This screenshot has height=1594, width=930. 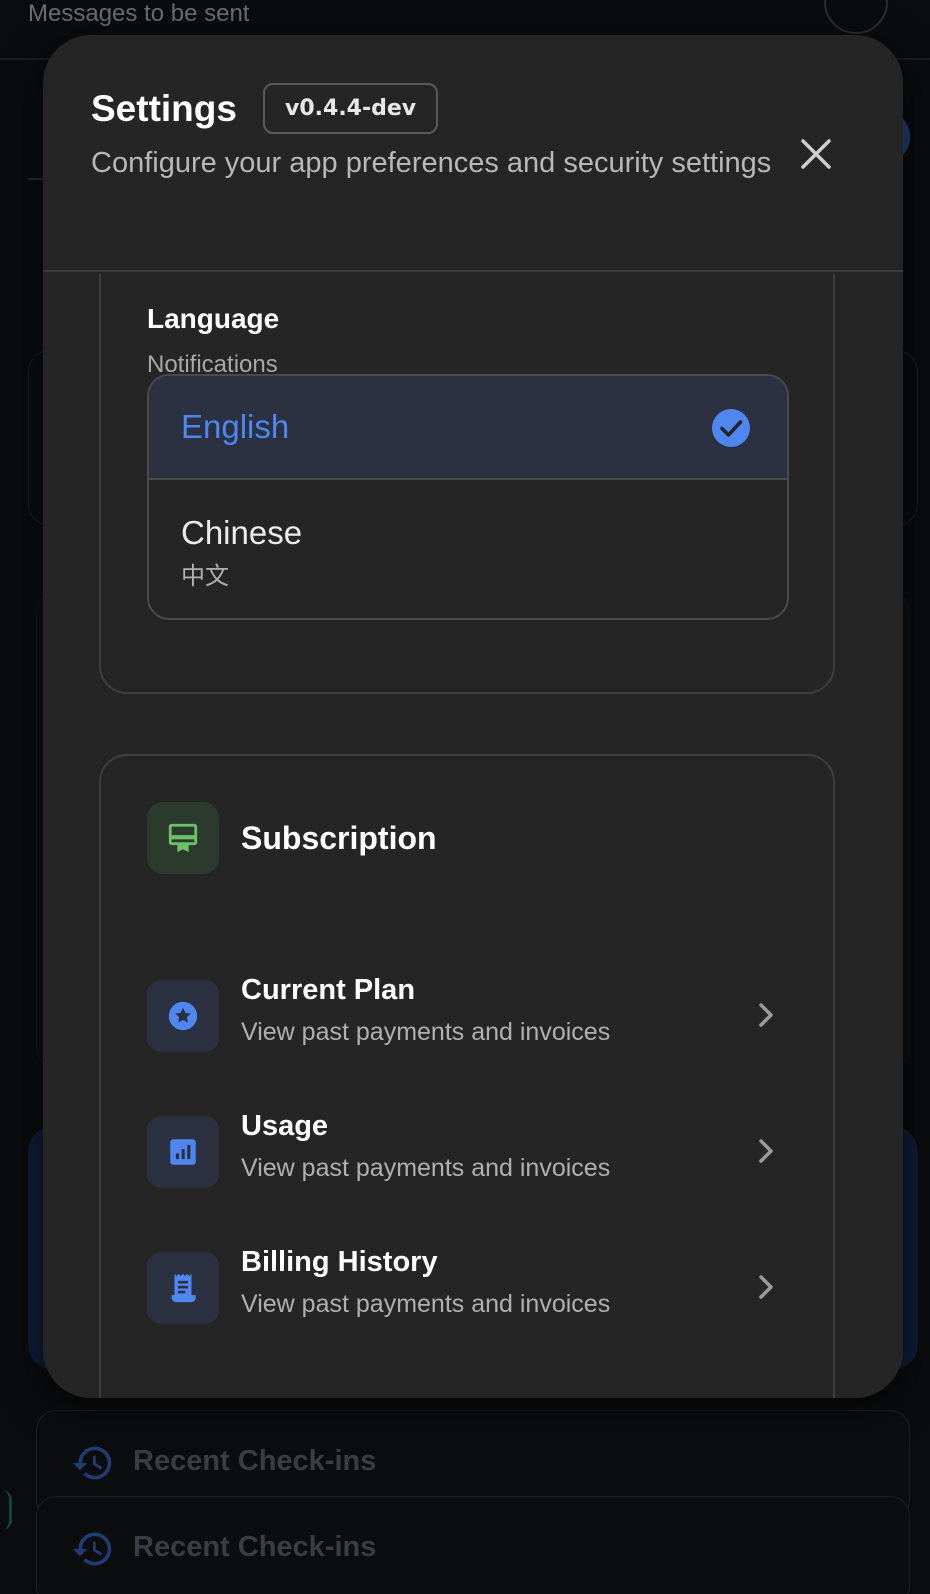 What do you see at coordinates (205, 576) in the screenshot?
I see `language-option-native: 中文` at bounding box center [205, 576].